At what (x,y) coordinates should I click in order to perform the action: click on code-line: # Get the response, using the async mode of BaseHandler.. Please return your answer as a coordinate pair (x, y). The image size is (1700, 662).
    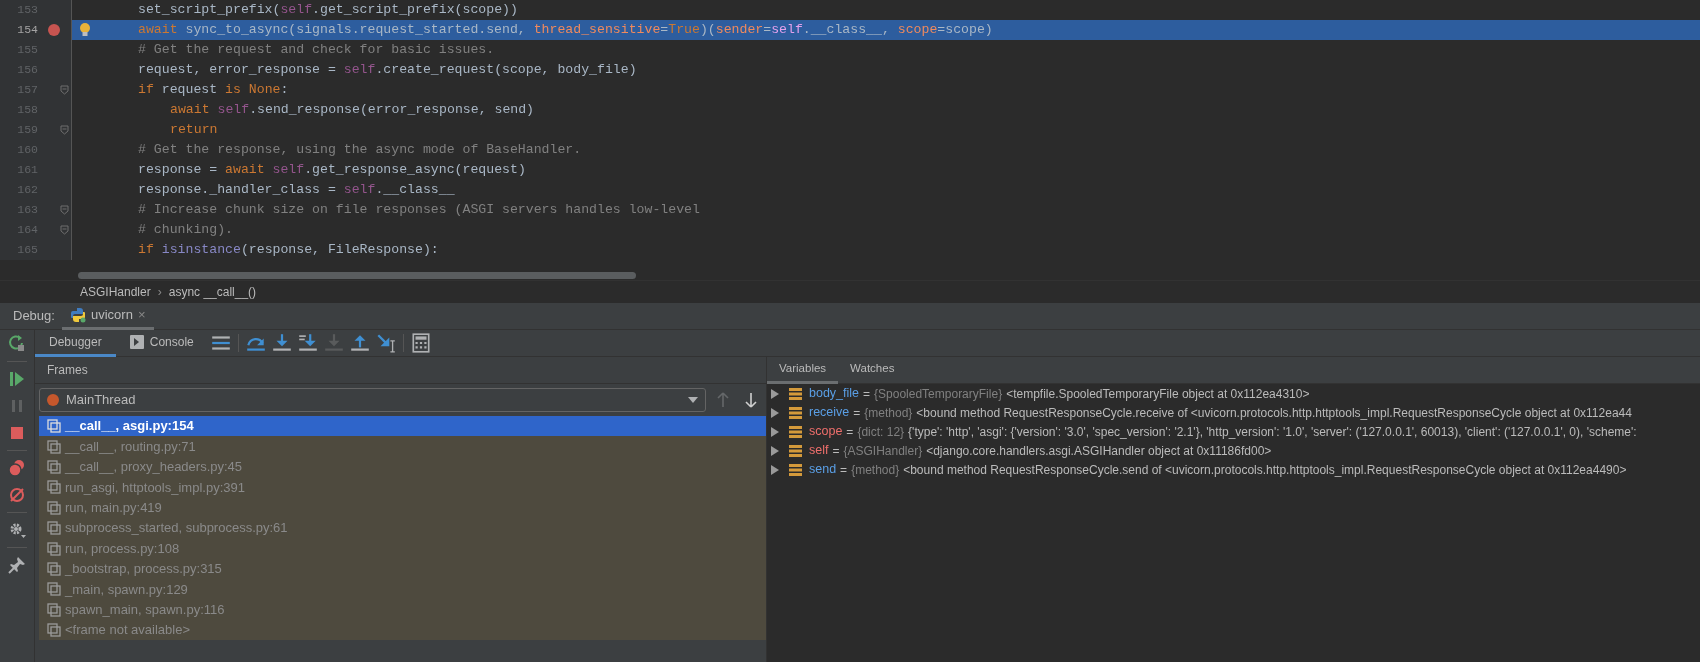
    Looking at the image, I should click on (360, 150).